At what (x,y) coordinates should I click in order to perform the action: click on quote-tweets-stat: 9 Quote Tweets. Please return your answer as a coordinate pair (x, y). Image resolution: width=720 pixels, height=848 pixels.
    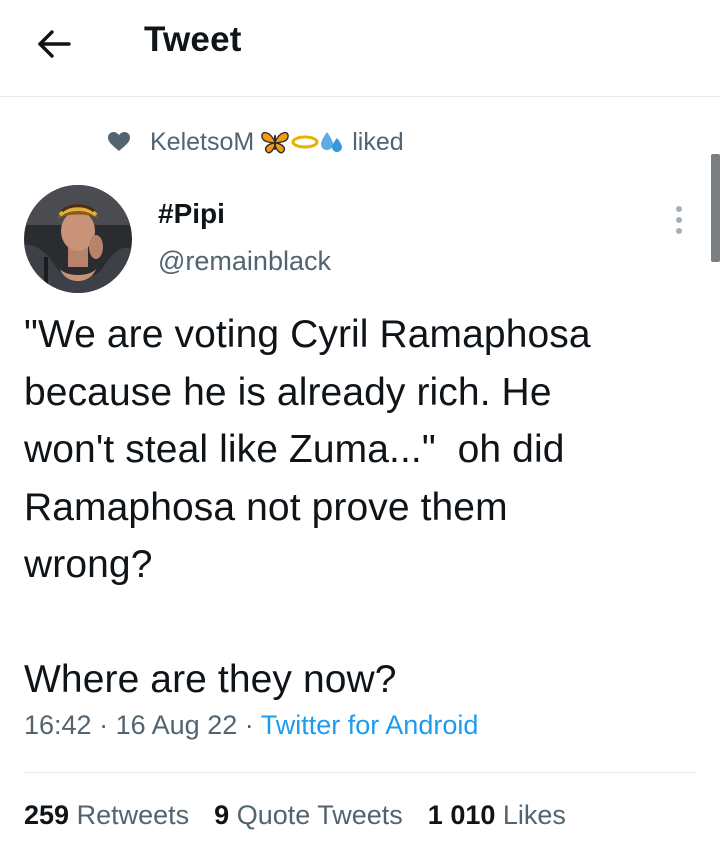
    Looking at the image, I should click on (308, 815).